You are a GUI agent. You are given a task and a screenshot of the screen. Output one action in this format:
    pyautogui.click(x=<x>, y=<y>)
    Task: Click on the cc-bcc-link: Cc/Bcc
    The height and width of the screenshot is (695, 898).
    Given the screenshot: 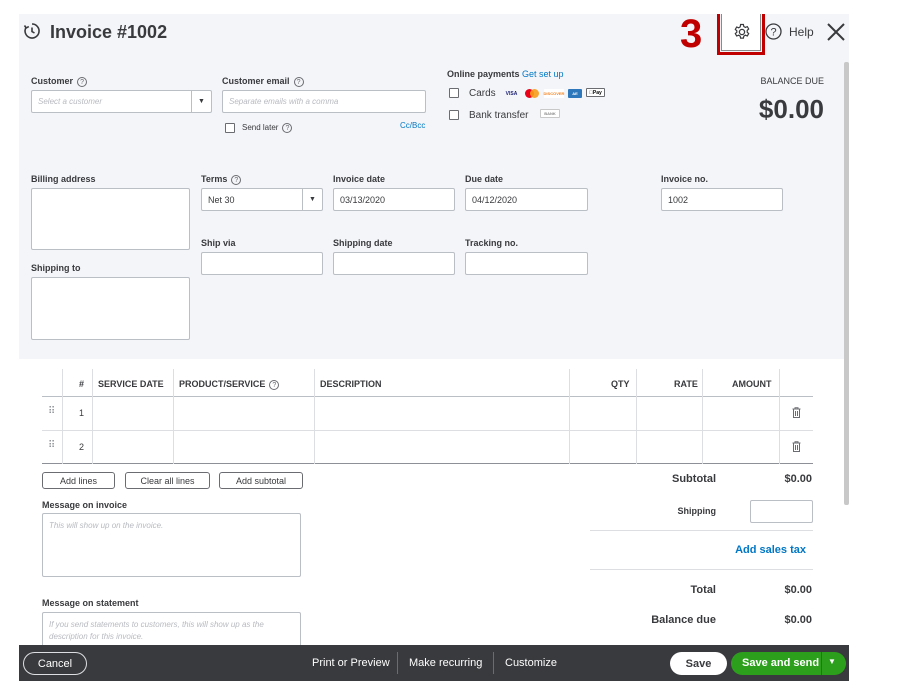 What is the action you would take?
    pyautogui.click(x=412, y=125)
    